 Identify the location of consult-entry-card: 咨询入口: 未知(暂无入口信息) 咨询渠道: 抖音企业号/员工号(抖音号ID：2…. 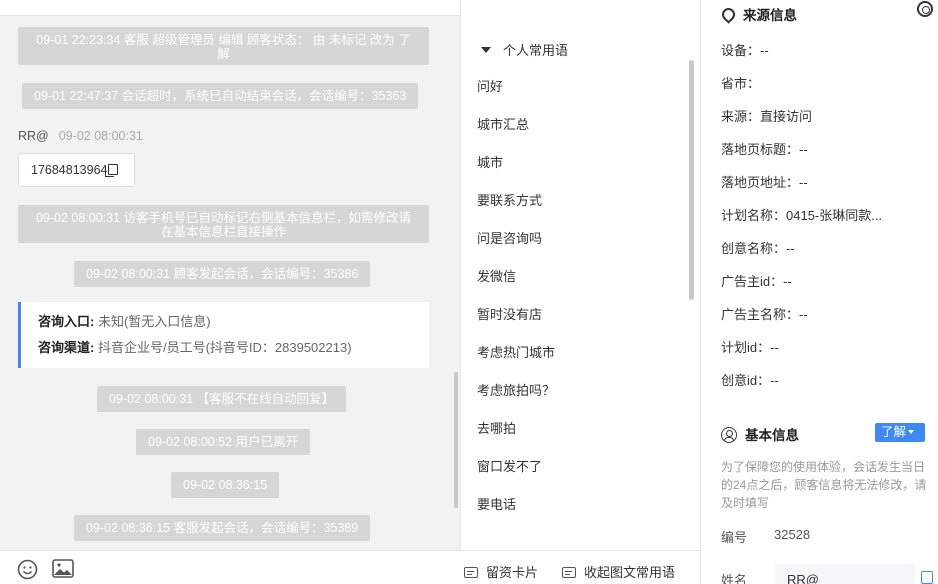
(223, 335).